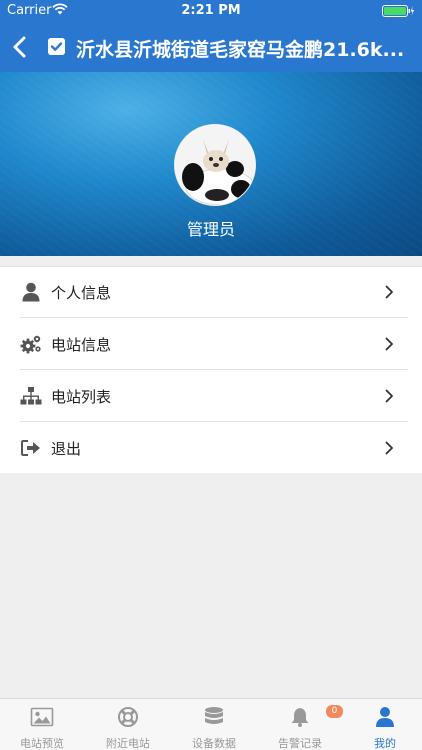 The image size is (422, 750). I want to click on menu-item-label: 电站列表, so click(81, 397).